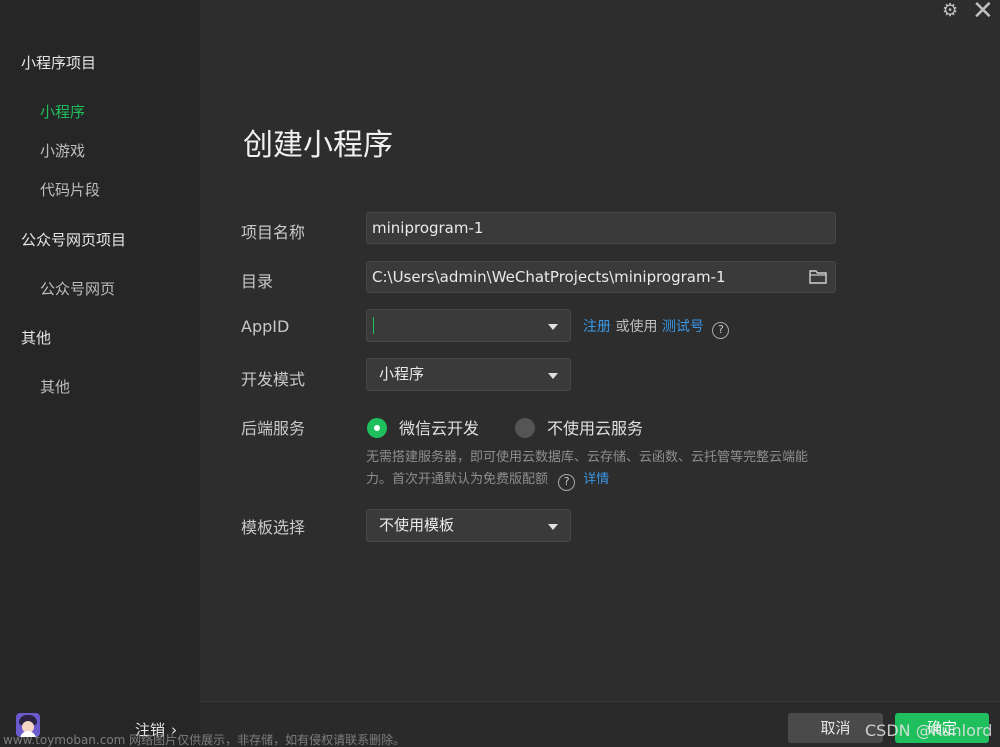  What do you see at coordinates (818, 276) in the screenshot?
I see `folder-icon` at bounding box center [818, 276].